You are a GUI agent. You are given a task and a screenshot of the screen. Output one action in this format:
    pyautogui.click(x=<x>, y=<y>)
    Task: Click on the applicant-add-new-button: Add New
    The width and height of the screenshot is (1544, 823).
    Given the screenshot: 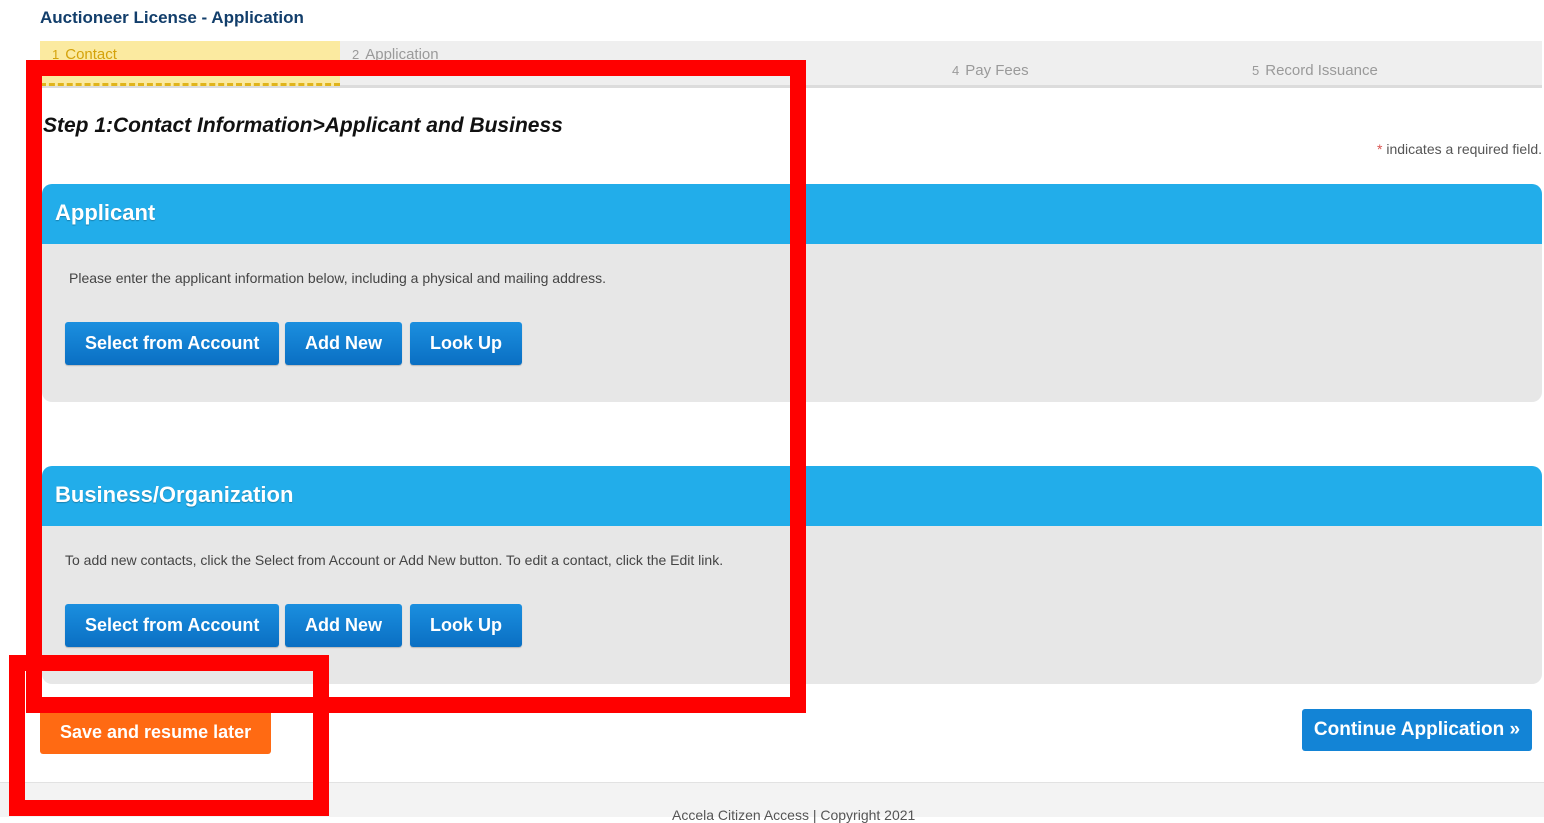 What is the action you would take?
    pyautogui.click(x=344, y=343)
    